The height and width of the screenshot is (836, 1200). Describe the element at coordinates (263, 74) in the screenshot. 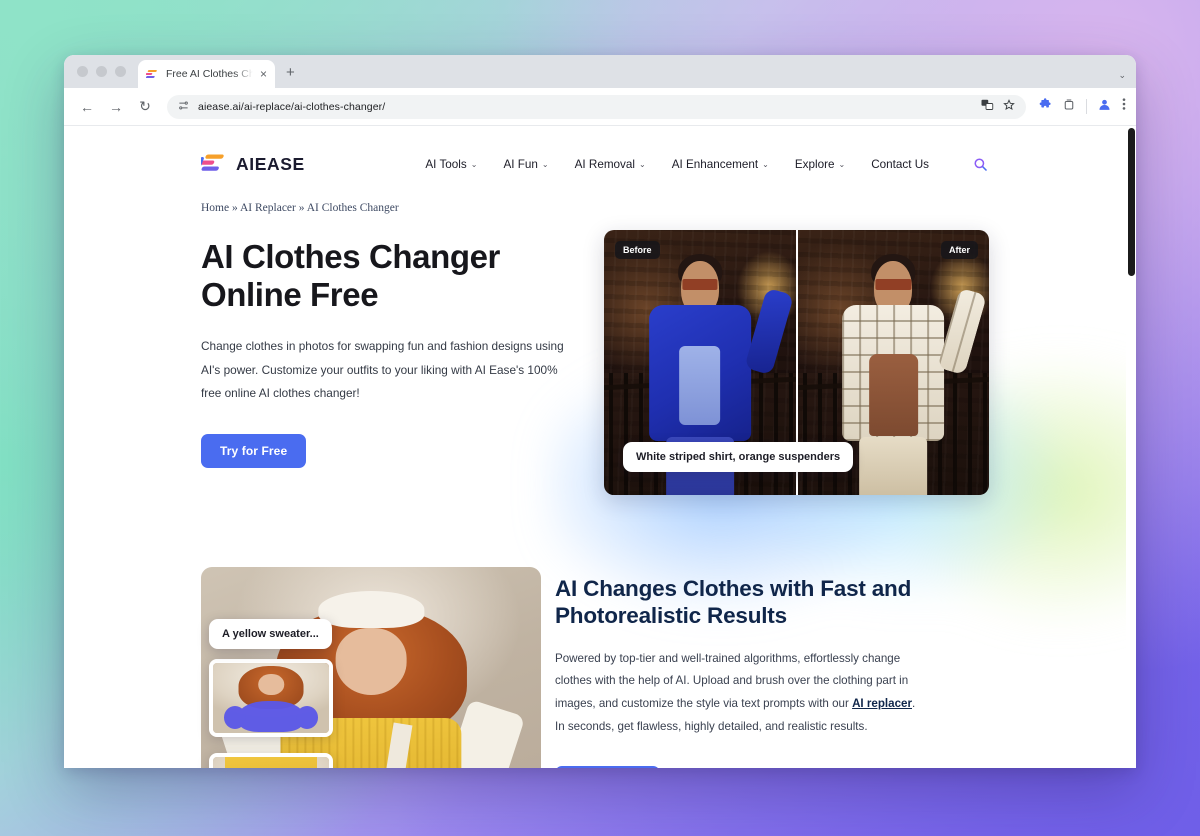

I see `tab-close-icon: ×` at that location.